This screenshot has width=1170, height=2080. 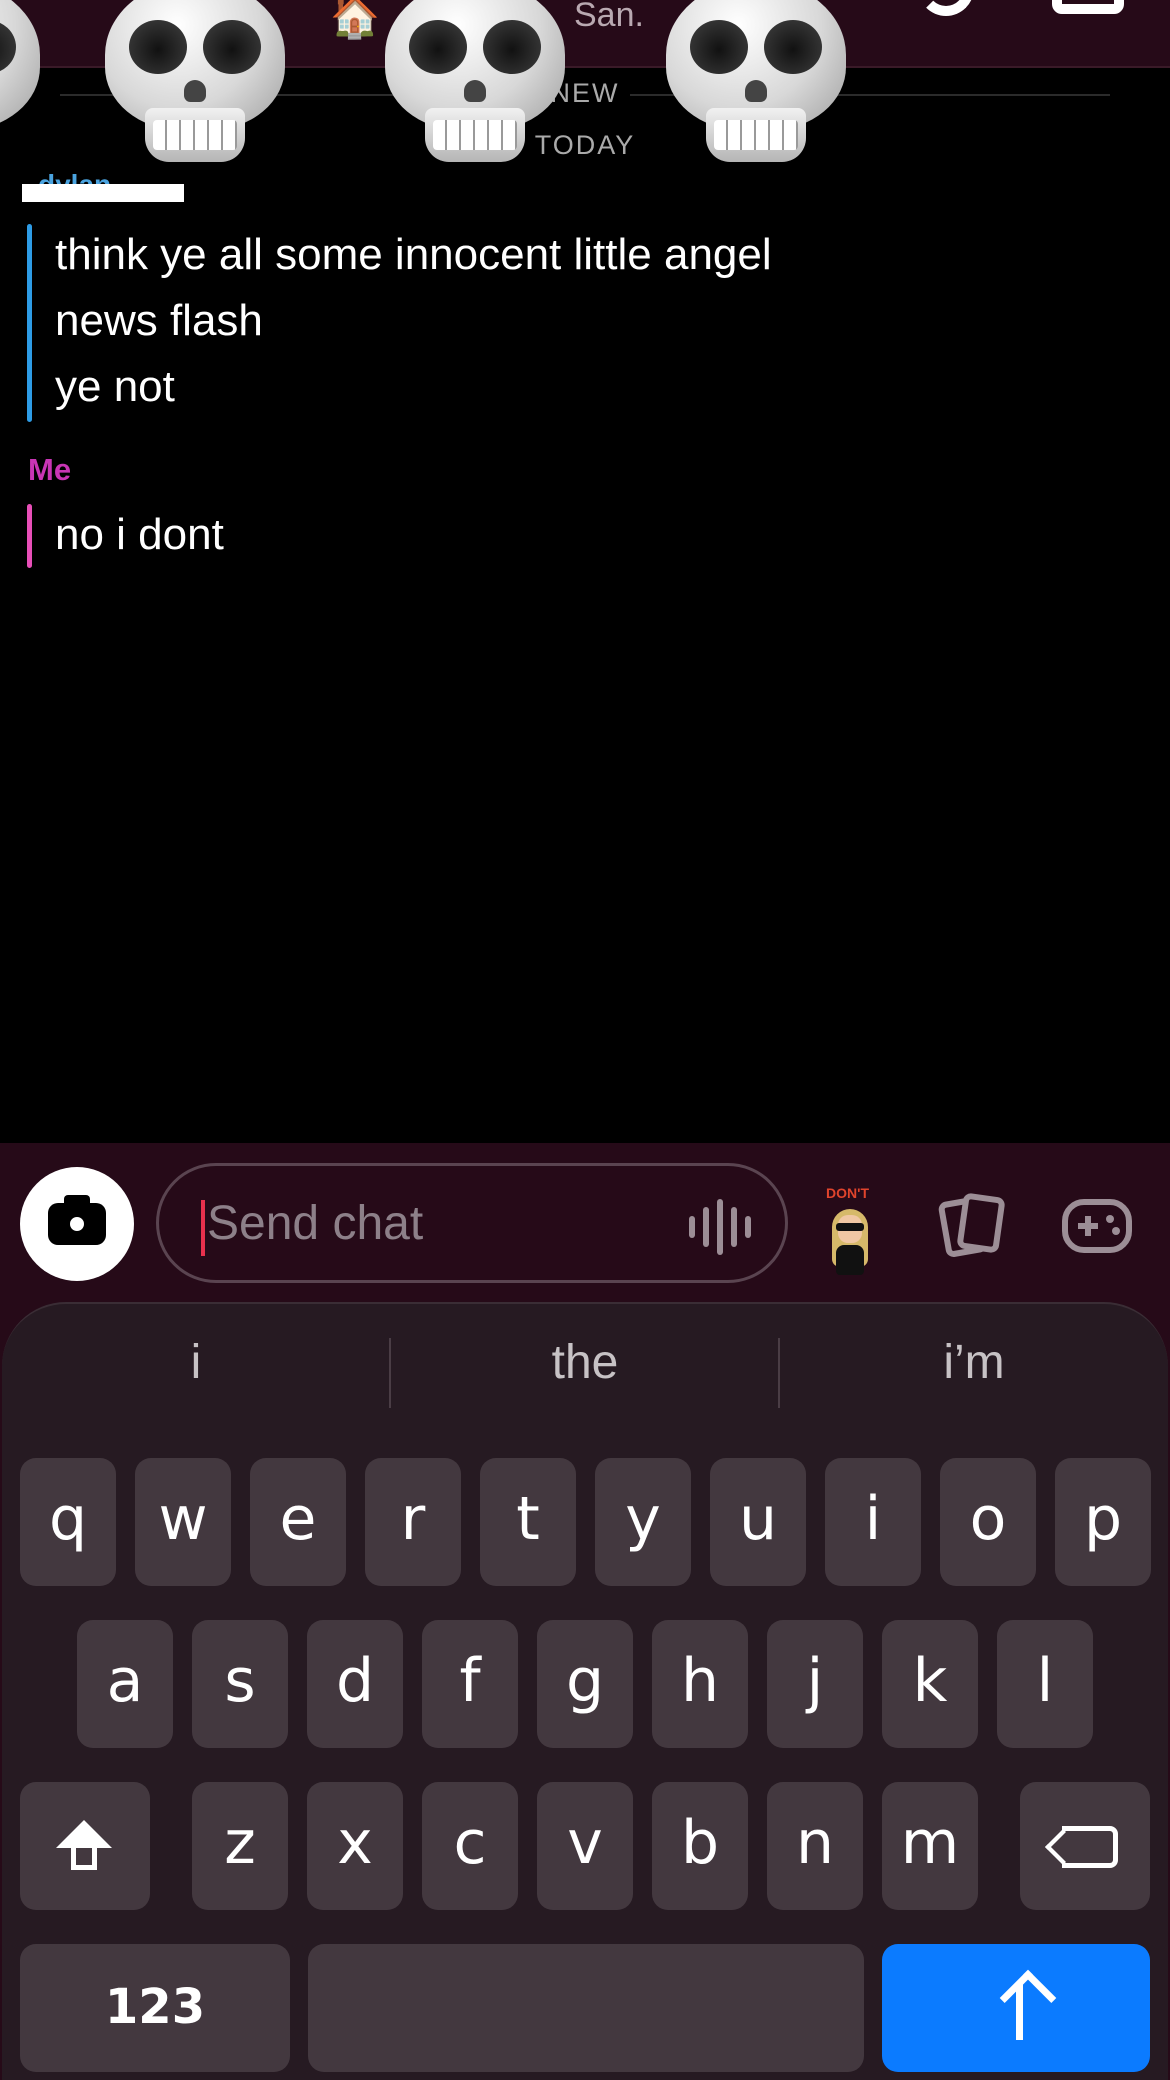 What do you see at coordinates (930, 1684) in the screenshot?
I see `key-k: k` at bounding box center [930, 1684].